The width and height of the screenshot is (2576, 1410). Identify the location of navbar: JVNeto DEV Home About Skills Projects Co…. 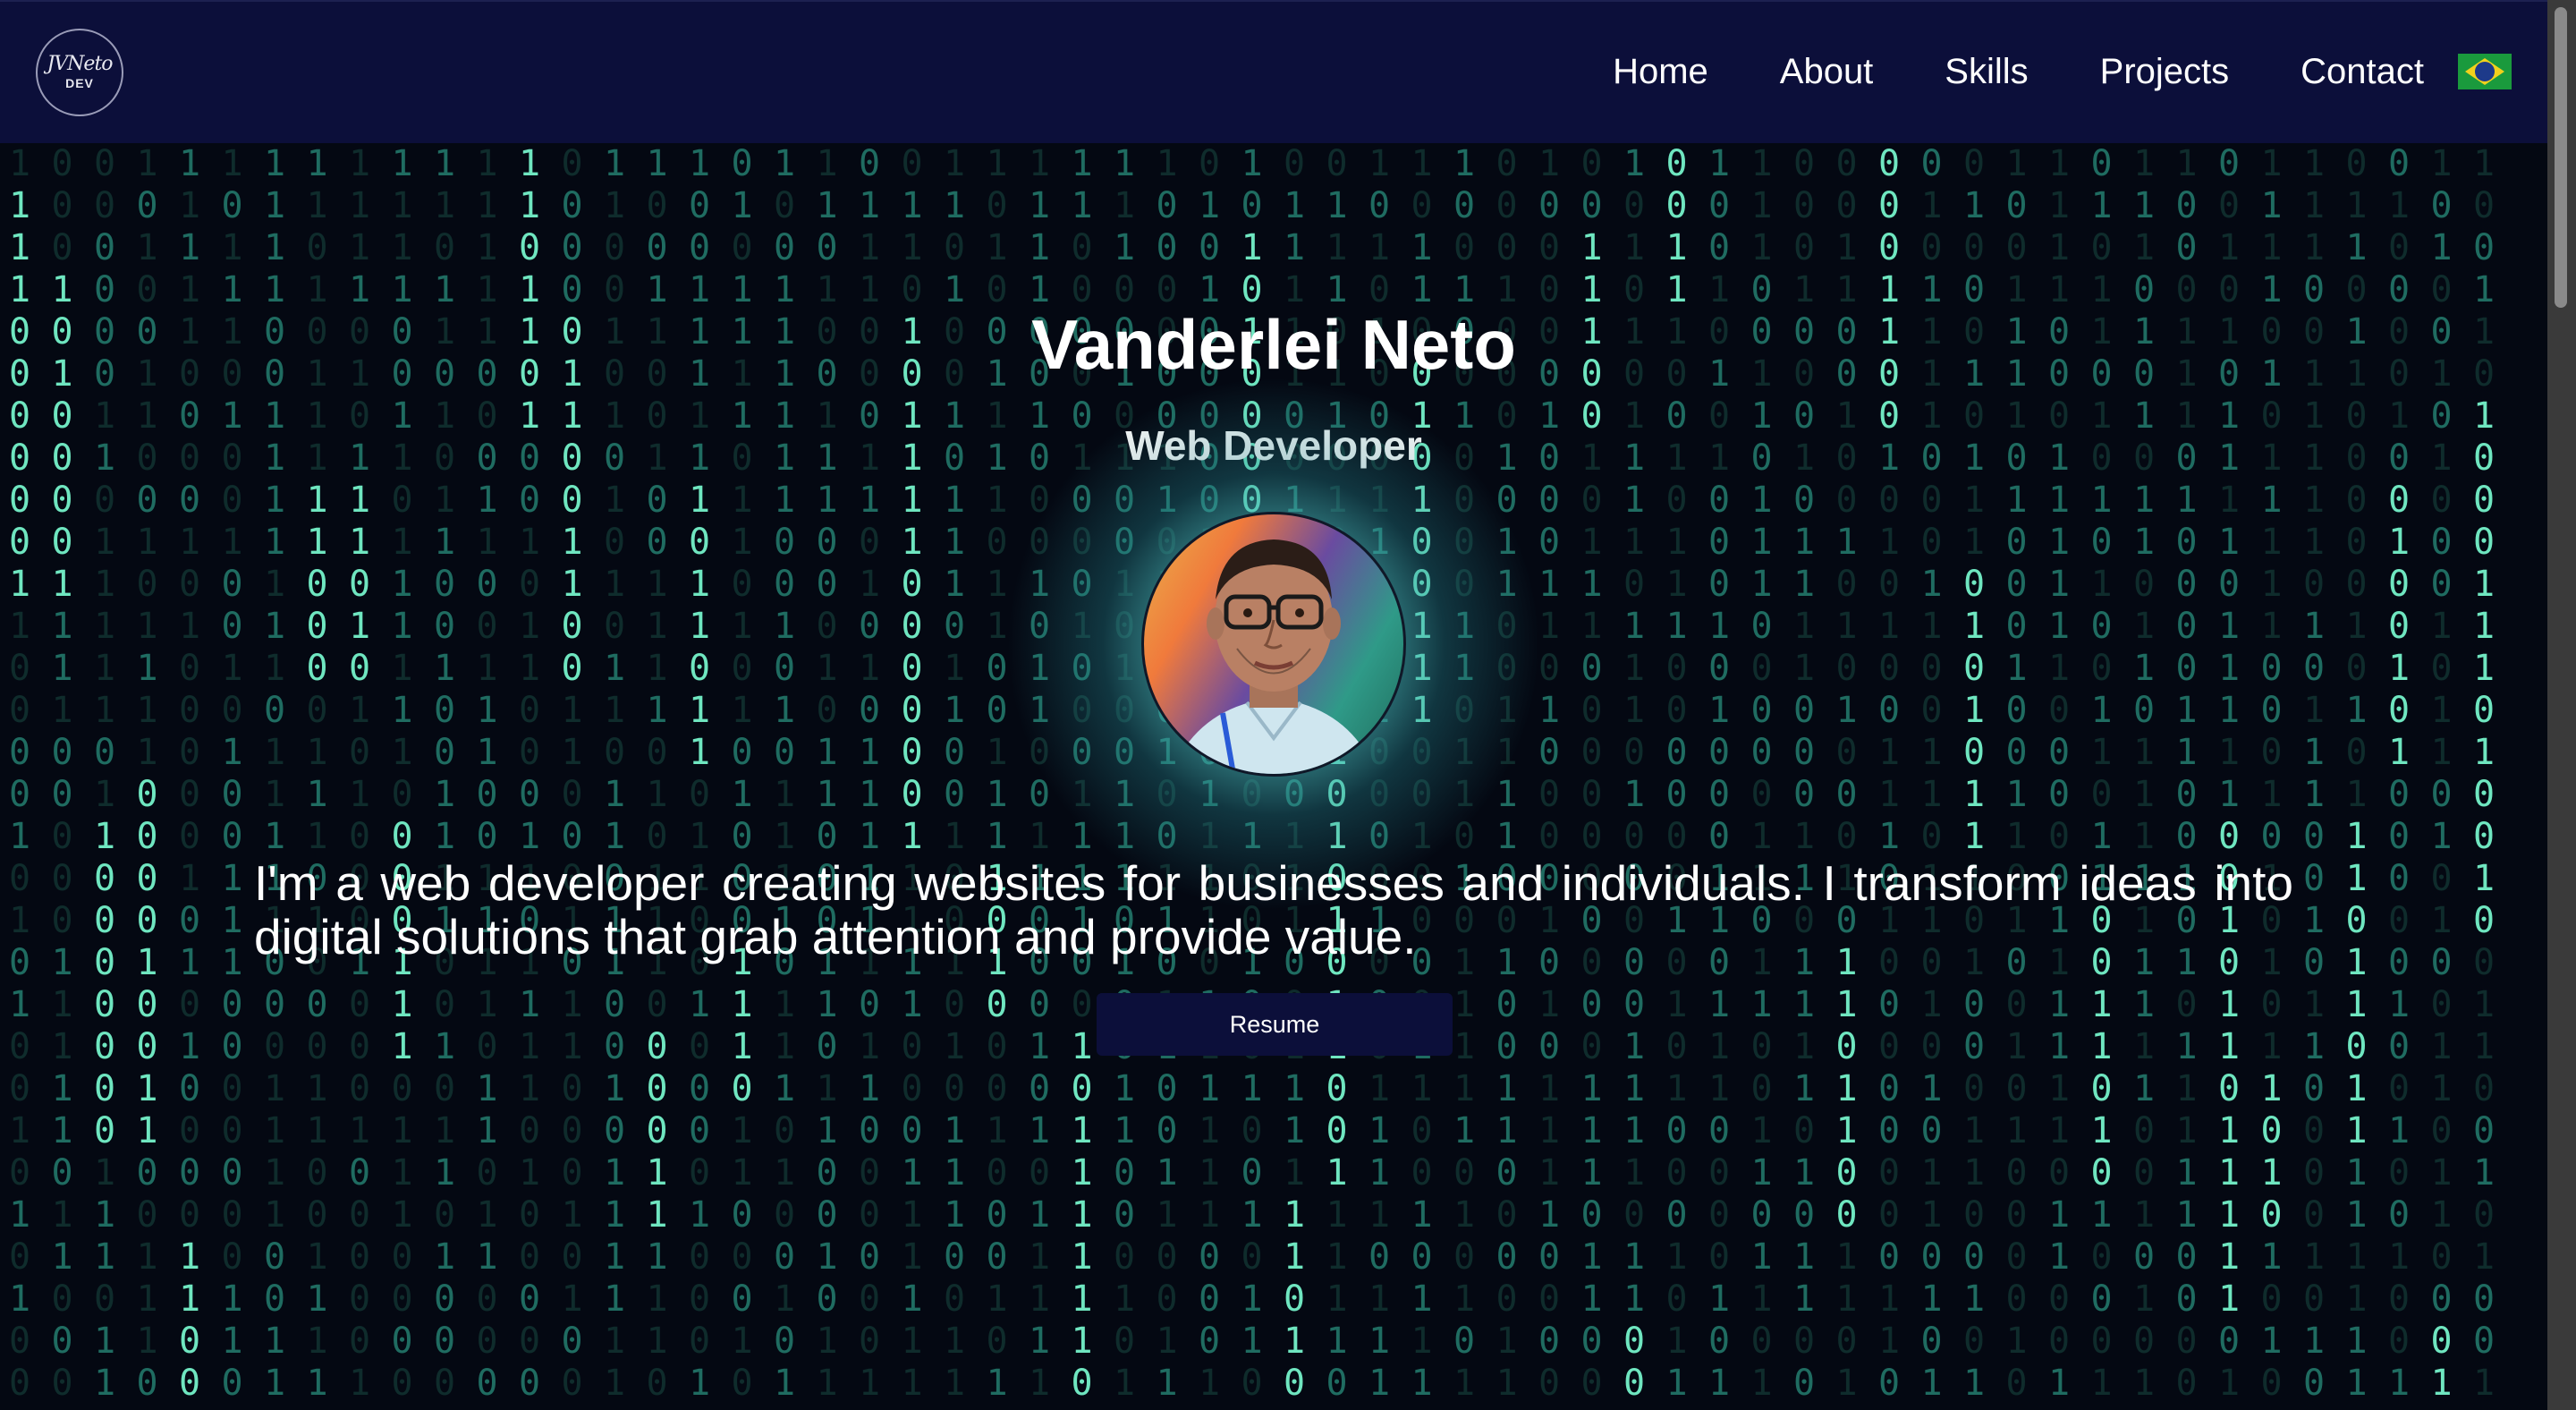
(1273, 71).